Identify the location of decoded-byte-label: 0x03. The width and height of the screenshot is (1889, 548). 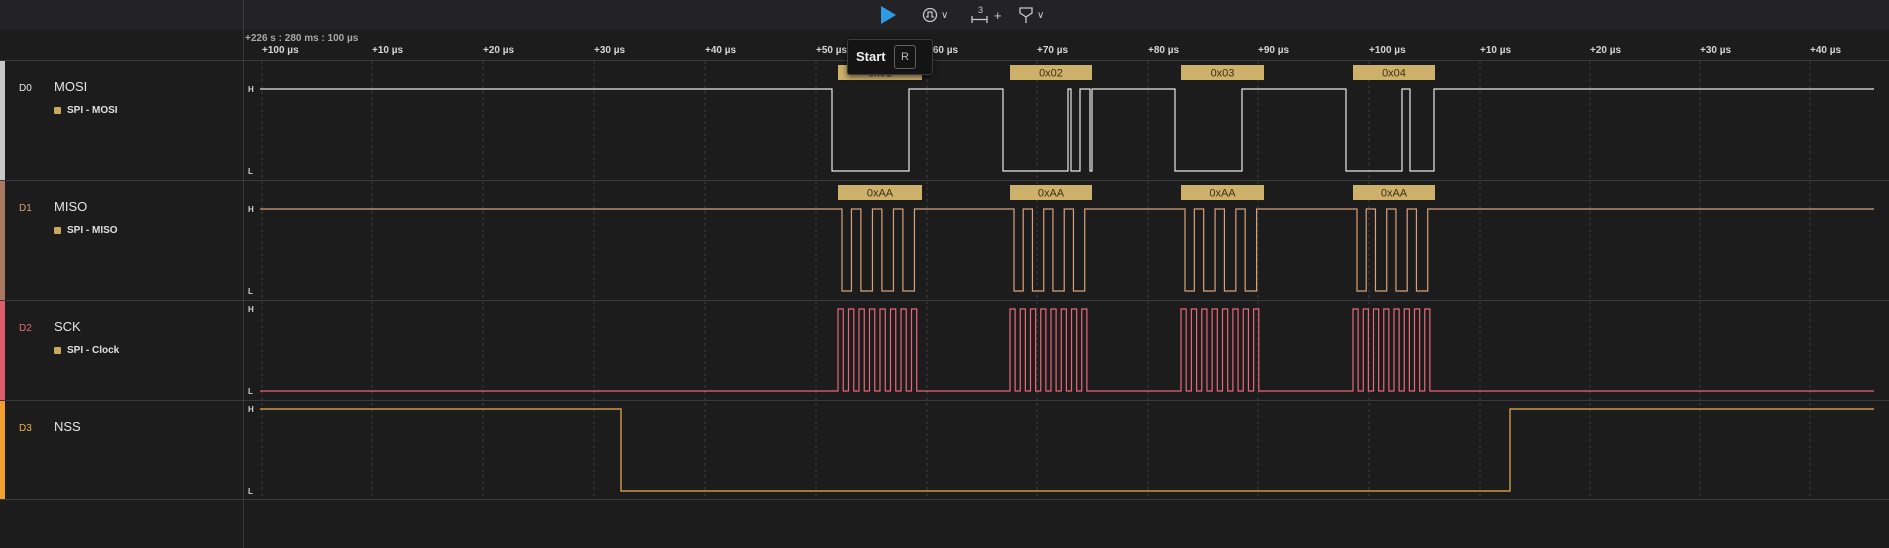
(1223, 74).